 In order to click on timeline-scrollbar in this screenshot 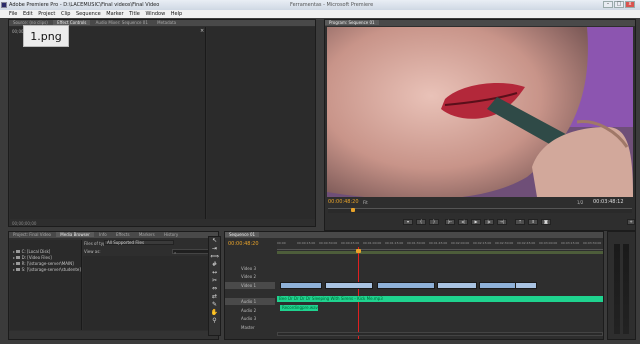, I will do `click(440, 334)`.